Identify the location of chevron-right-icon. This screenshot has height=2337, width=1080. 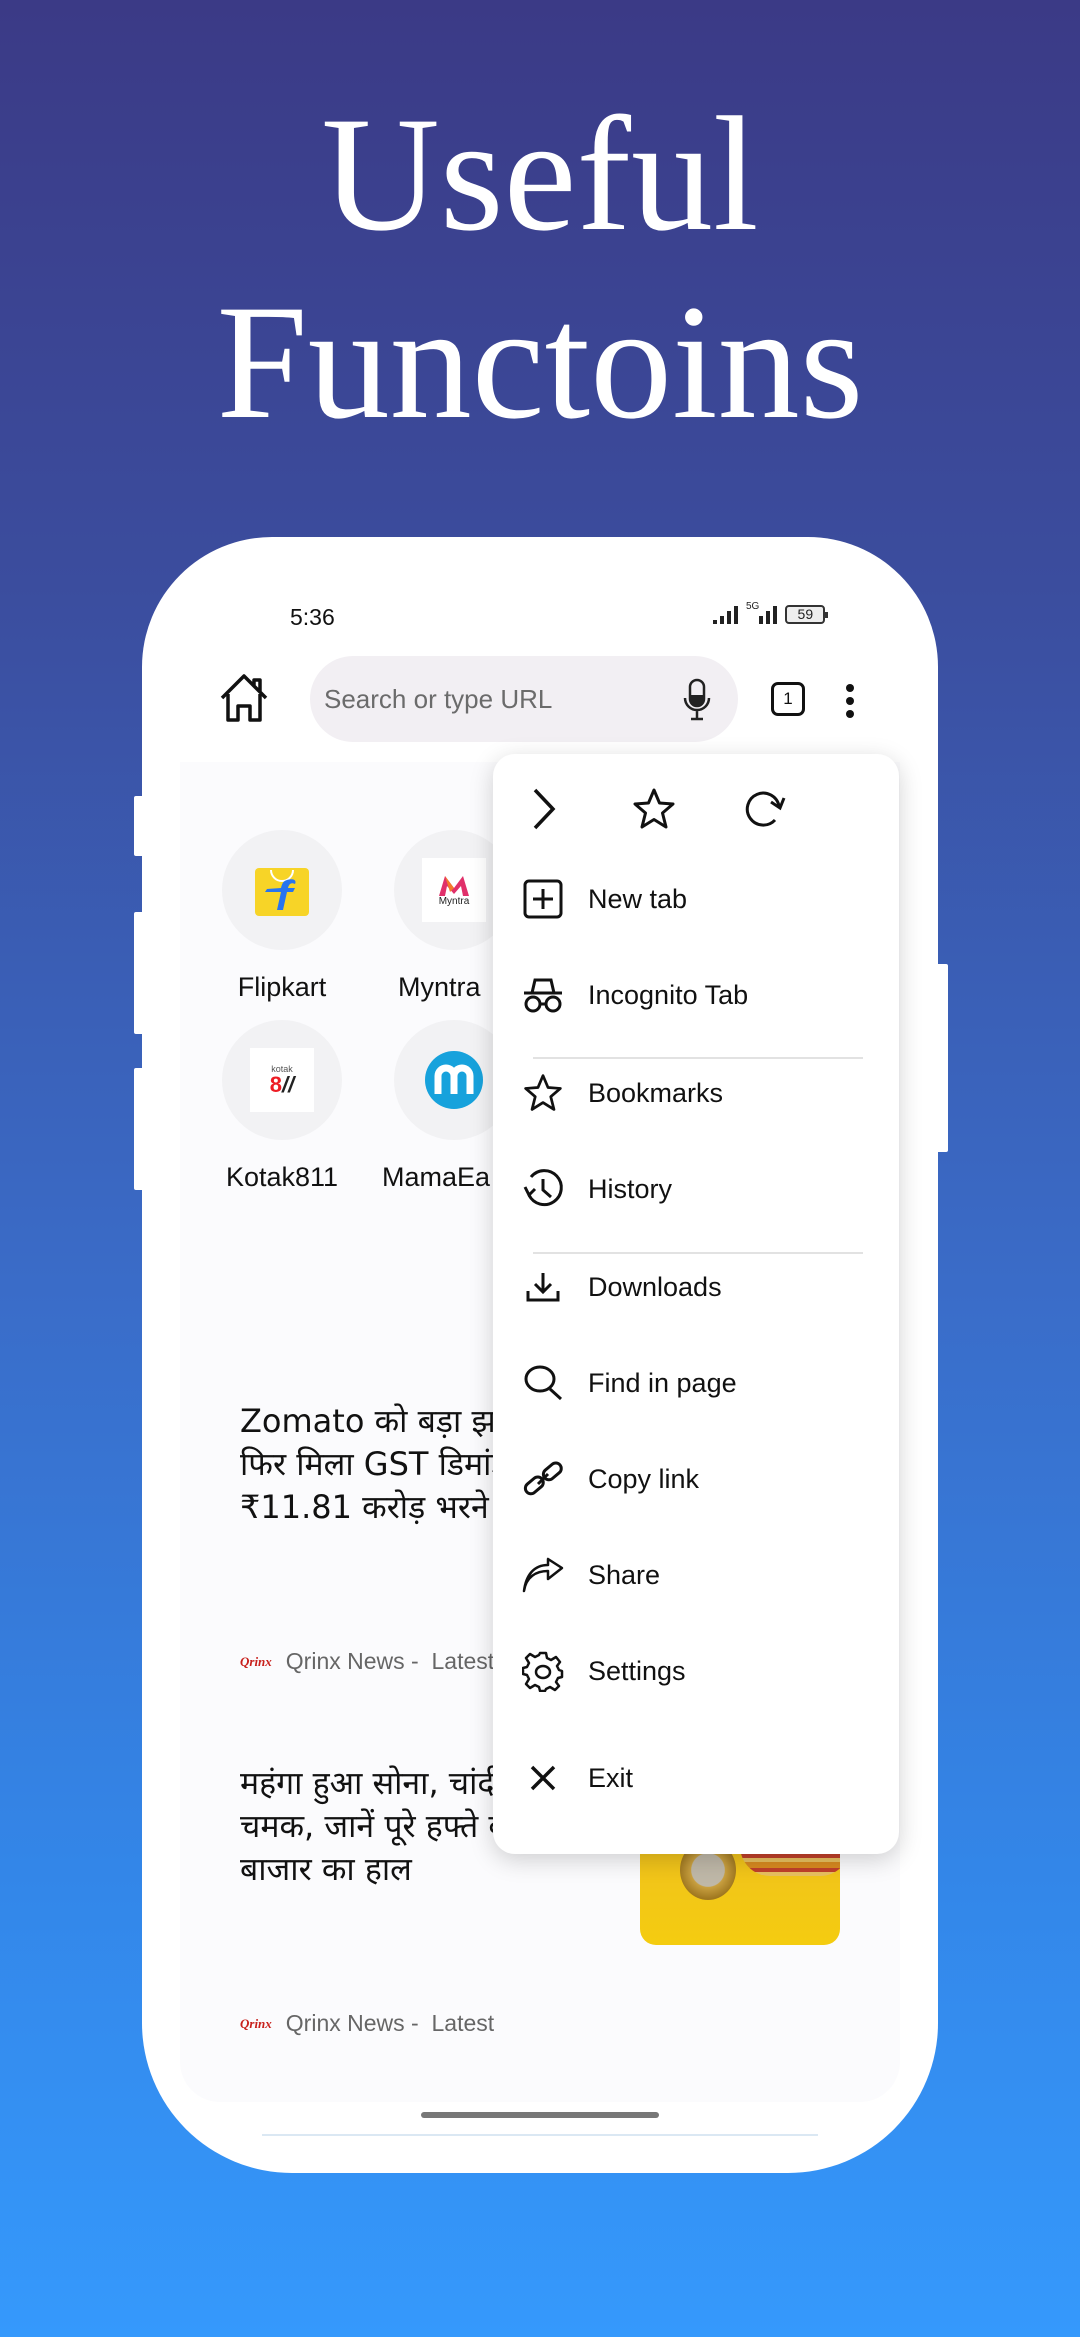
(544, 809).